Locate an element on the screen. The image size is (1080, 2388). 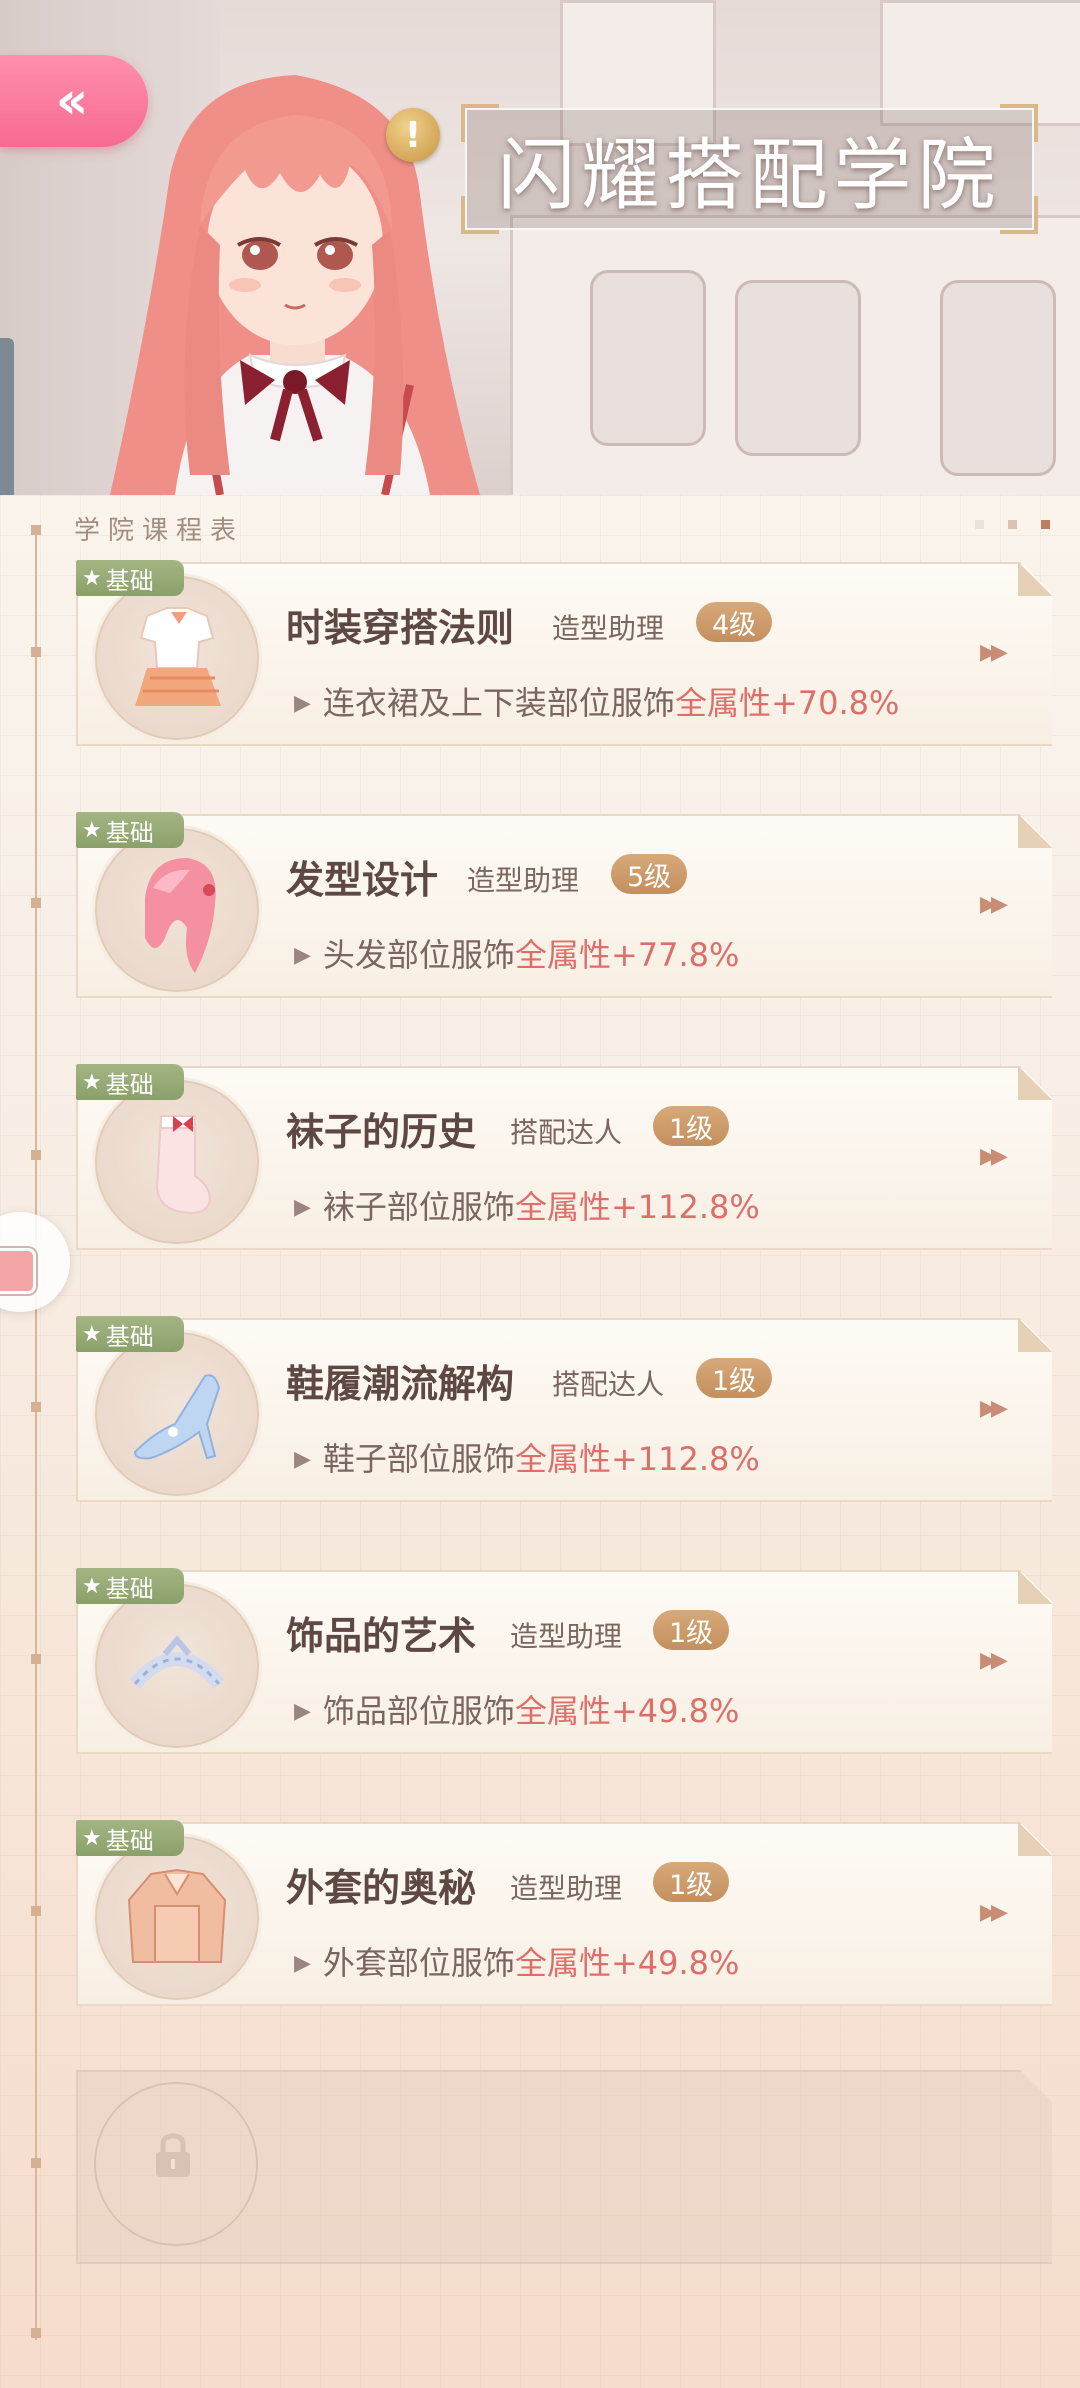
desc-highlight: 全属性+70.8% is located at coordinates (787, 703).